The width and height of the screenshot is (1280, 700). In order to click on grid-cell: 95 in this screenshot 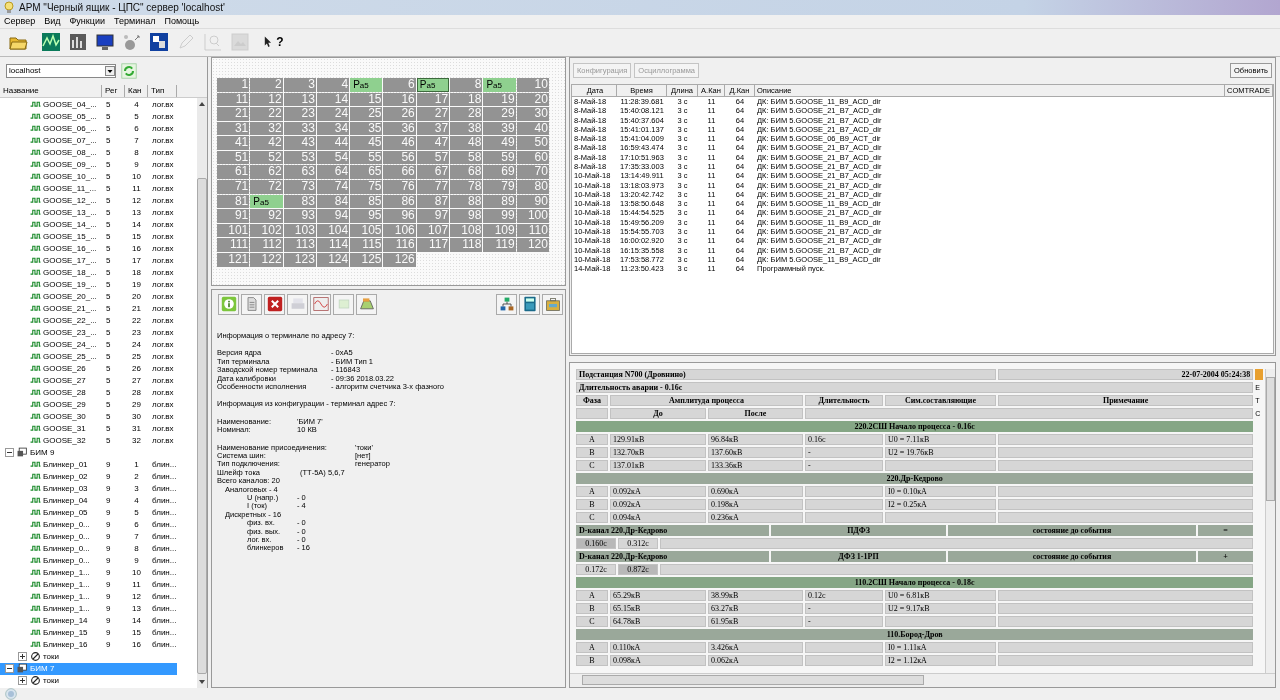, I will do `click(366, 216)`.